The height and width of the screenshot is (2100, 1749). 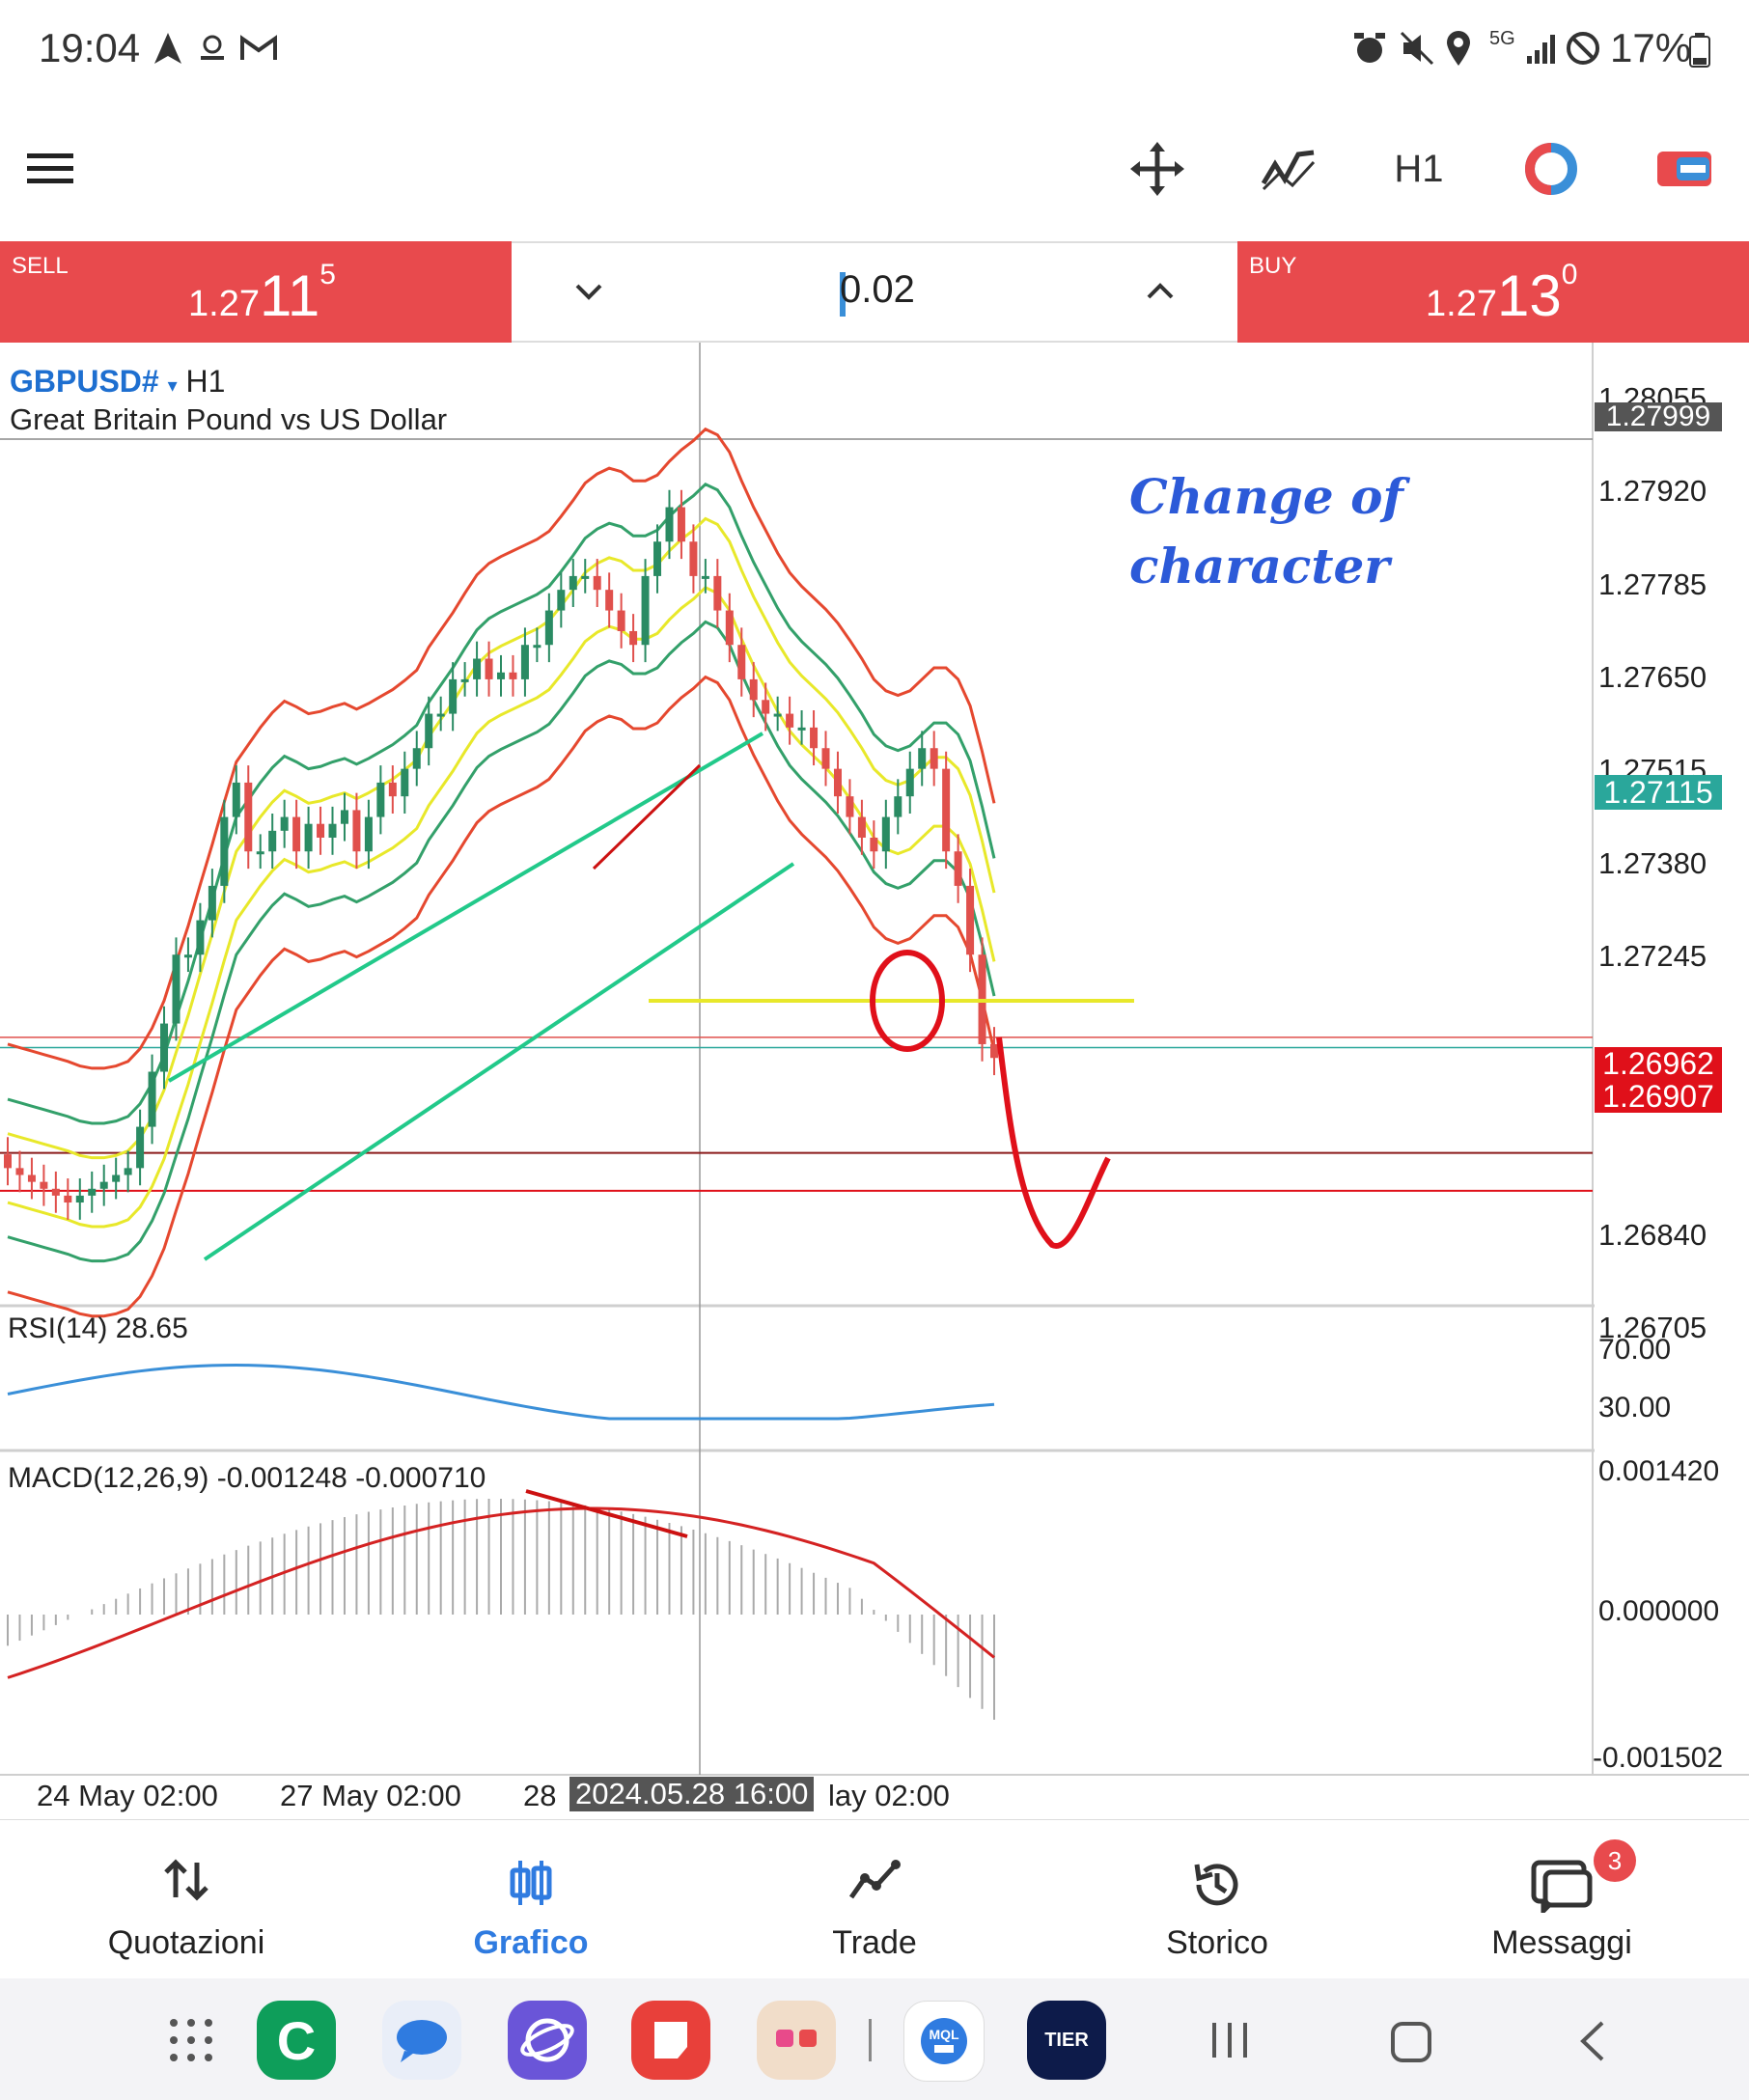 What do you see at coordinates (877, 290) in the screenshot?
I see `lot-input: 0.02` at bounding box center [877, 290].